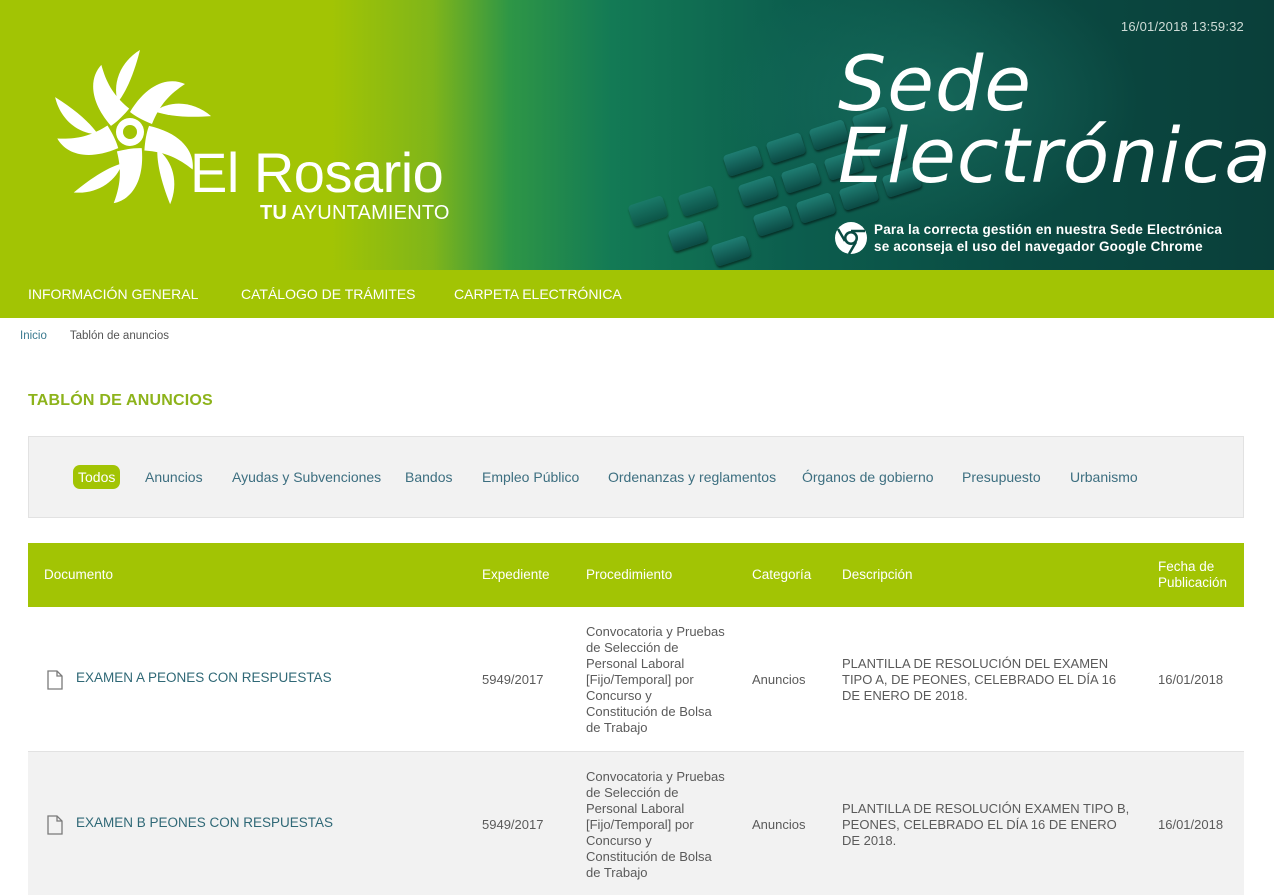  What do you see at coordinates (306, 477) in the screenshot?
I see `filter-ayudas-subvenciones: Ayudas y Subvenciones` at bounding box center [306, 477].